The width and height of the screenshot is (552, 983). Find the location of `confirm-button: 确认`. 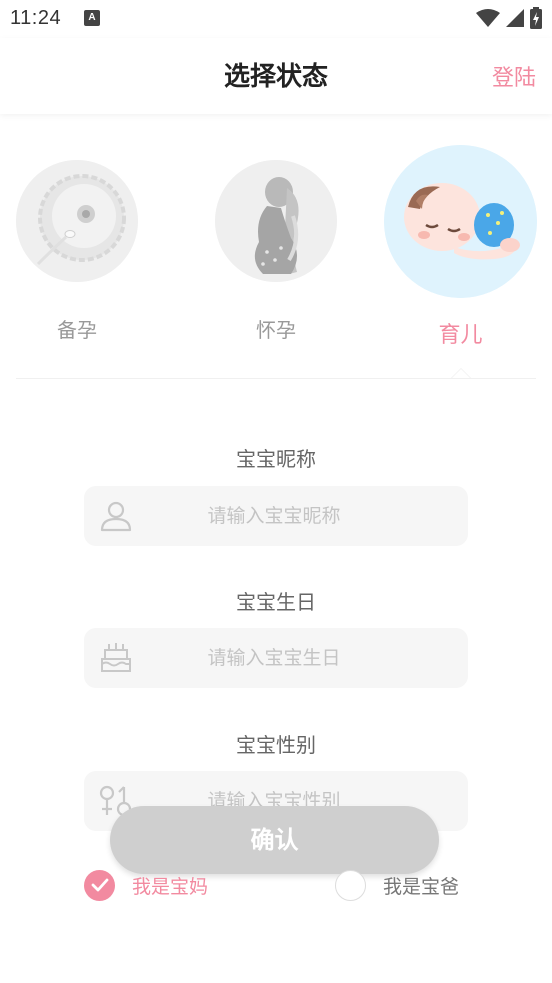

confirm-button: 确认 is located at coordinates (274, 840).